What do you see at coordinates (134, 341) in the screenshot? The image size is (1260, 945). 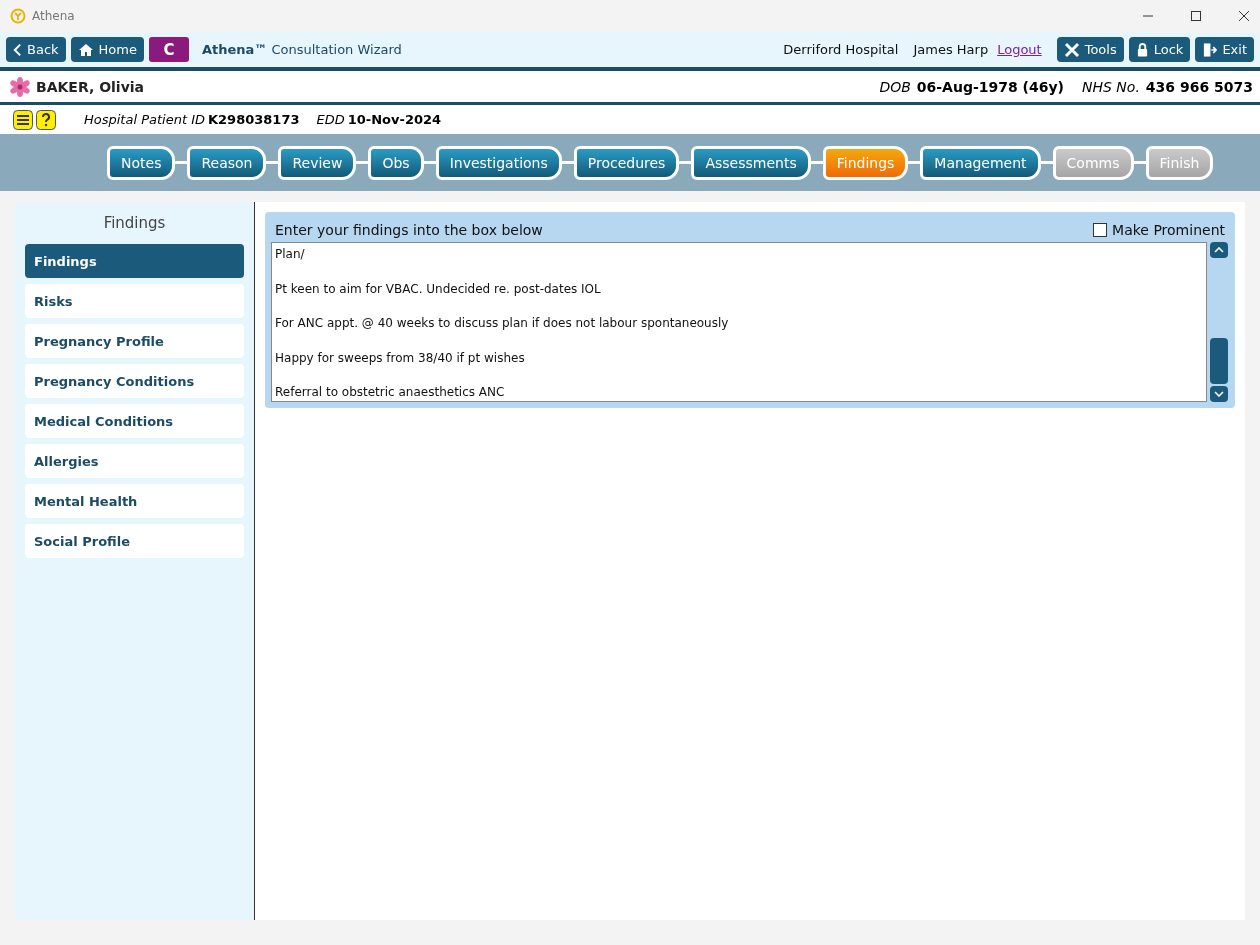 I see `sidebar-item: Pregnancy Profile` at bounding box center [134, 341].